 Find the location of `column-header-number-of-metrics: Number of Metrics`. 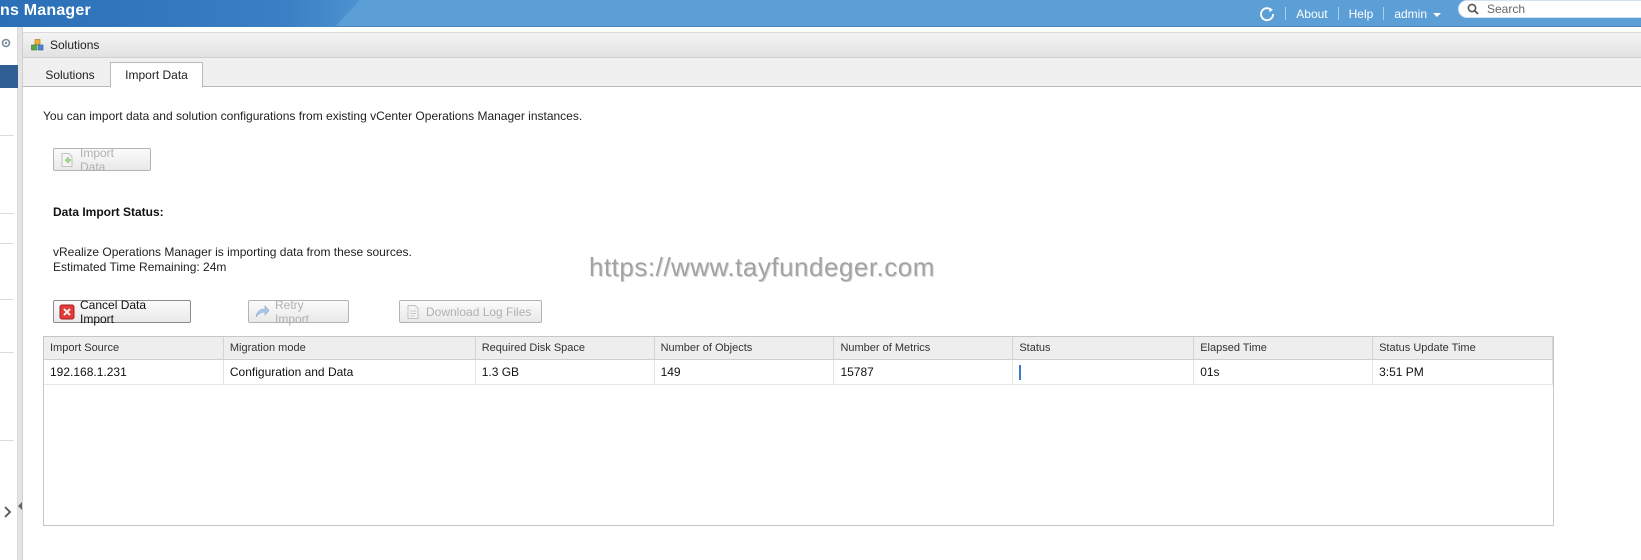

column-header-number-of-metrics: Number of Metrics is located at coordinates (924, 348).